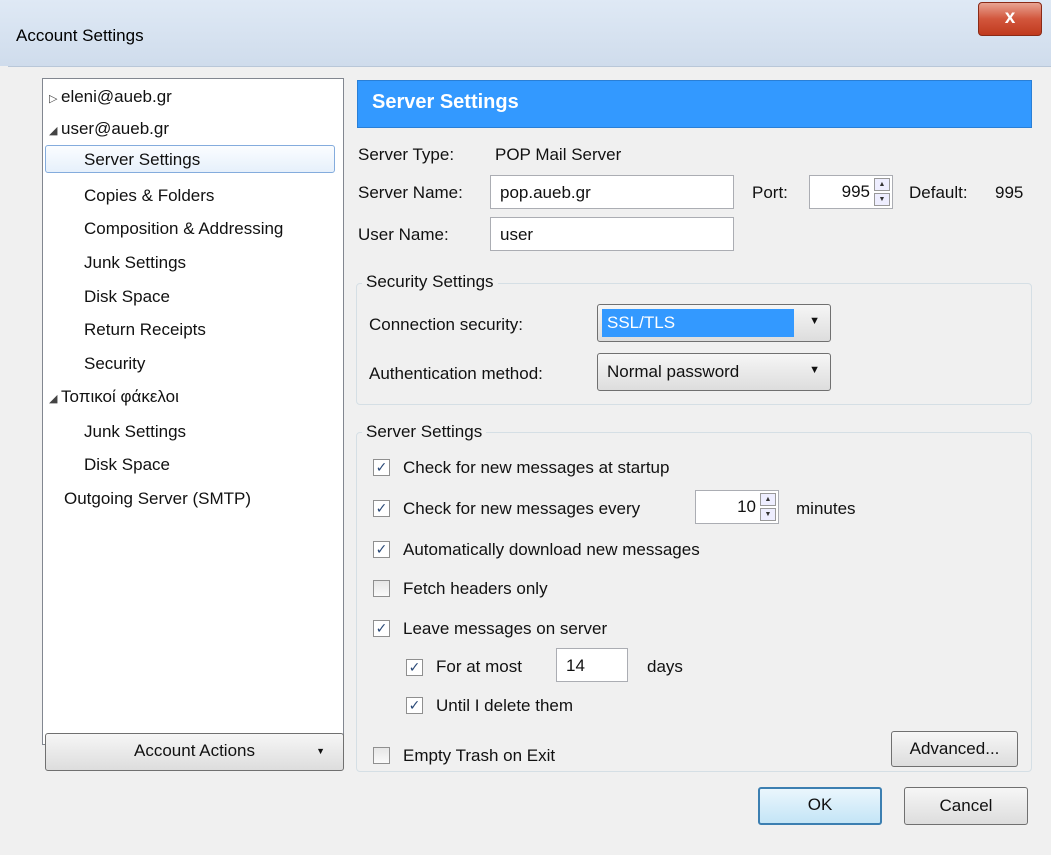 Image resolution: width=1051 pixels, height=855 pixels. Describe the element at coordinates (80, 35) in the screenshot. I see `window-title: Account Settings` at that location.